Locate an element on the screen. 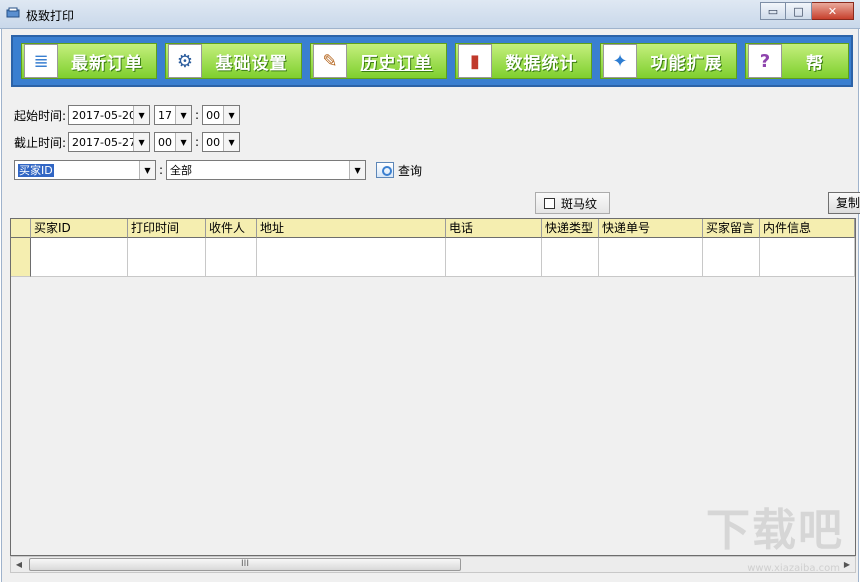 The width and height of the screenshot is (860, 583). toolbar-data-statistics: ▮ 数据统计 is located at coordinates (523, 61).